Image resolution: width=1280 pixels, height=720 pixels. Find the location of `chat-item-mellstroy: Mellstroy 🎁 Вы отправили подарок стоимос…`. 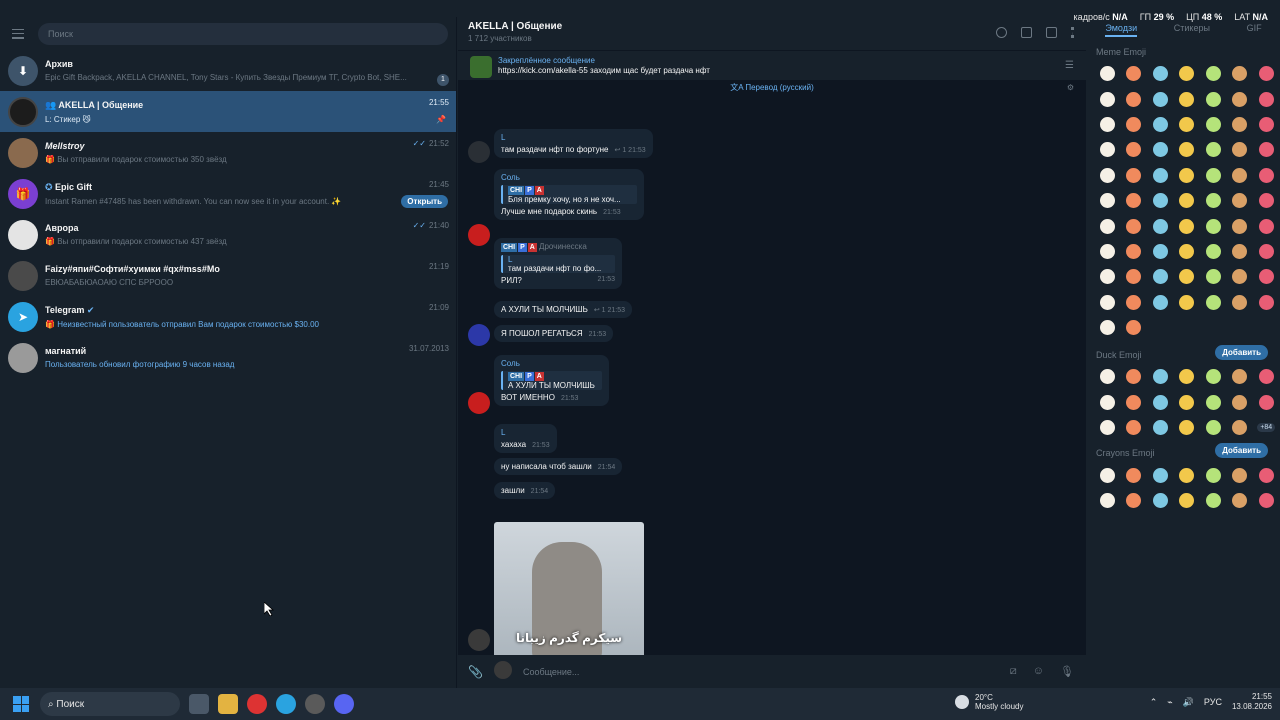

chat-item-mellstroy: Mellstroy 🎁 Вы отправили подарок стоимос… is located at coordinates (228, 152).